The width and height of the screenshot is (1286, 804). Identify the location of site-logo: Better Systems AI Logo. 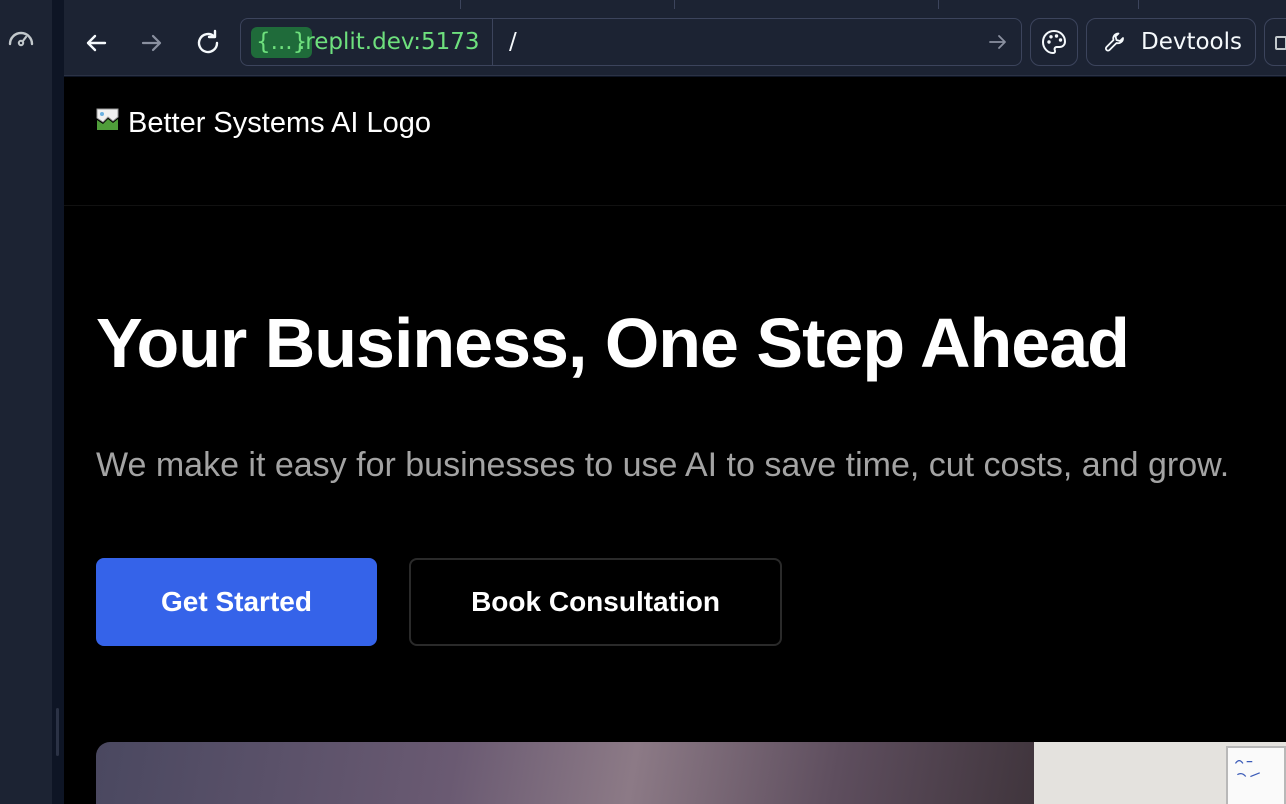
(263, 123).